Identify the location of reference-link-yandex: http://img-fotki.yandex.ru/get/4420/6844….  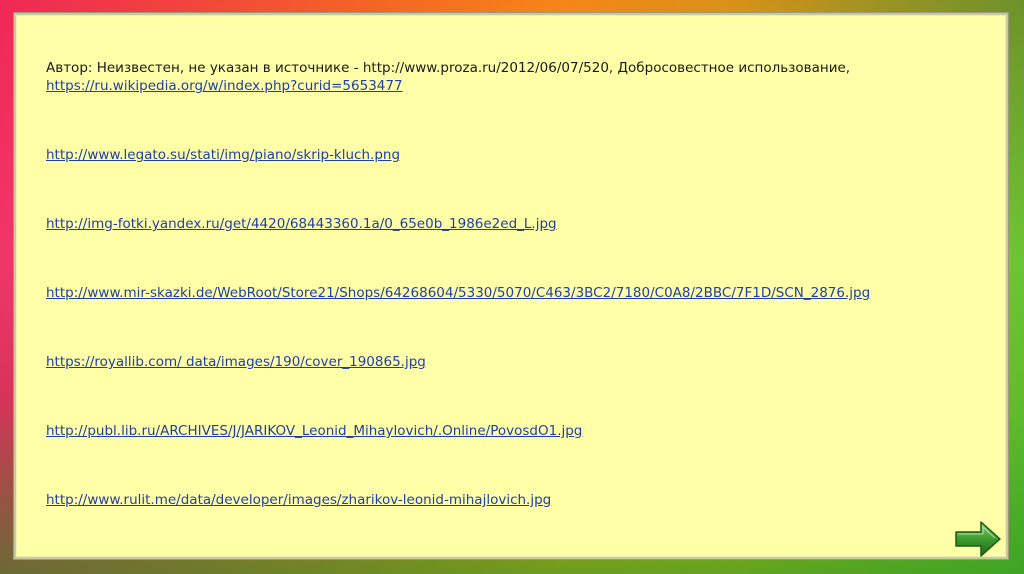
(511, 224).